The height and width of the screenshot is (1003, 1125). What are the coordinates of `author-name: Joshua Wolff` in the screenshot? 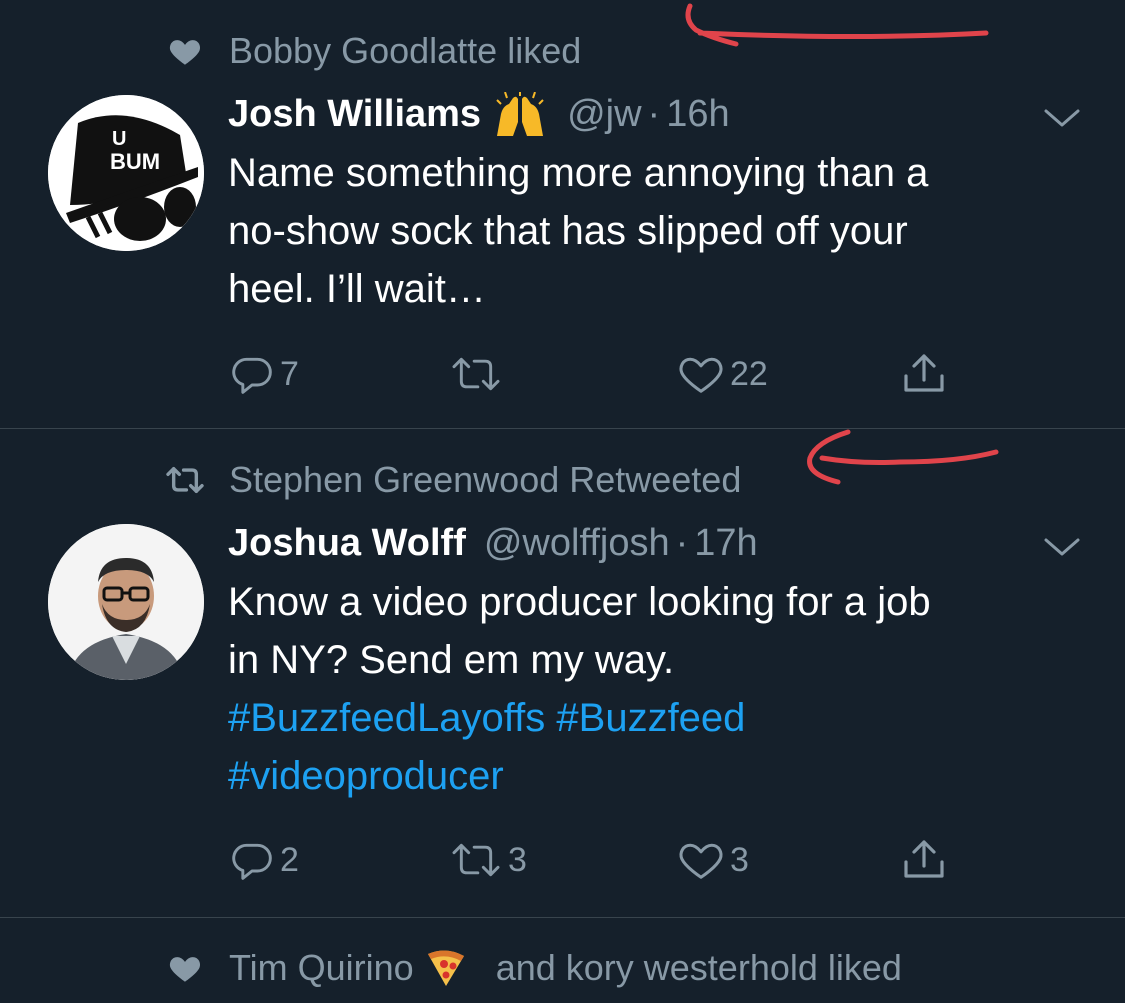 It's located at (347, 543).